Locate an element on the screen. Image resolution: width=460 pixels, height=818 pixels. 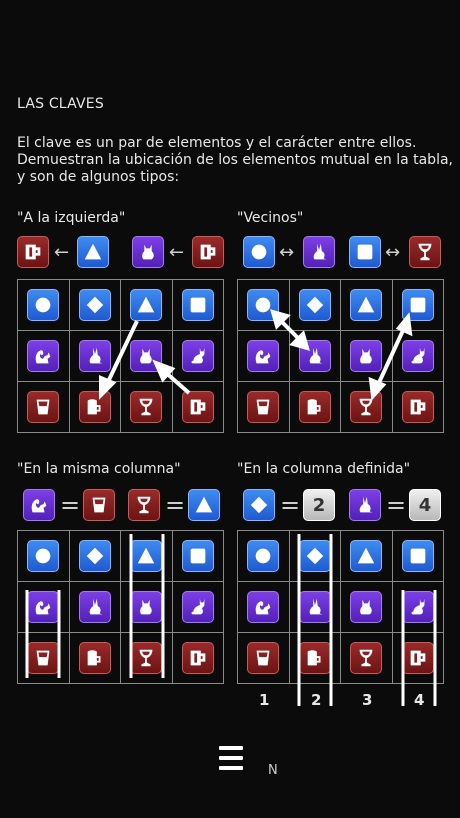
column-number-tile: 4 is located at coordinates (425, 505).